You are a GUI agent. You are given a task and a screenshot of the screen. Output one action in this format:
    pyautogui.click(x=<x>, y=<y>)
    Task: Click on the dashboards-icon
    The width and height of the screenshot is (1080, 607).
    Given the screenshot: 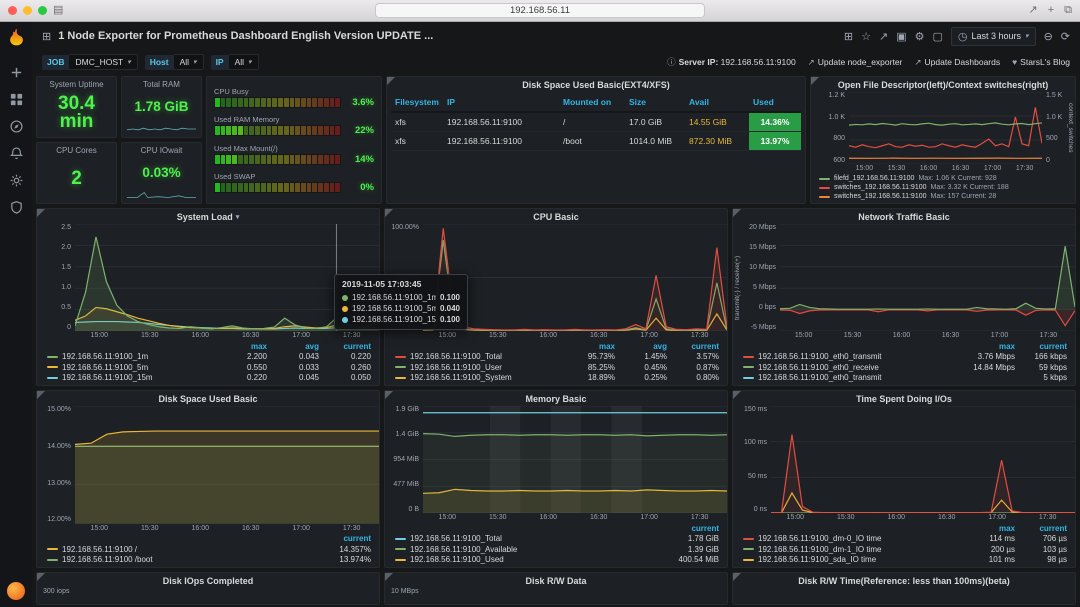 What is the action you would take?
    pyautogui.click(x=16, y=99)
    